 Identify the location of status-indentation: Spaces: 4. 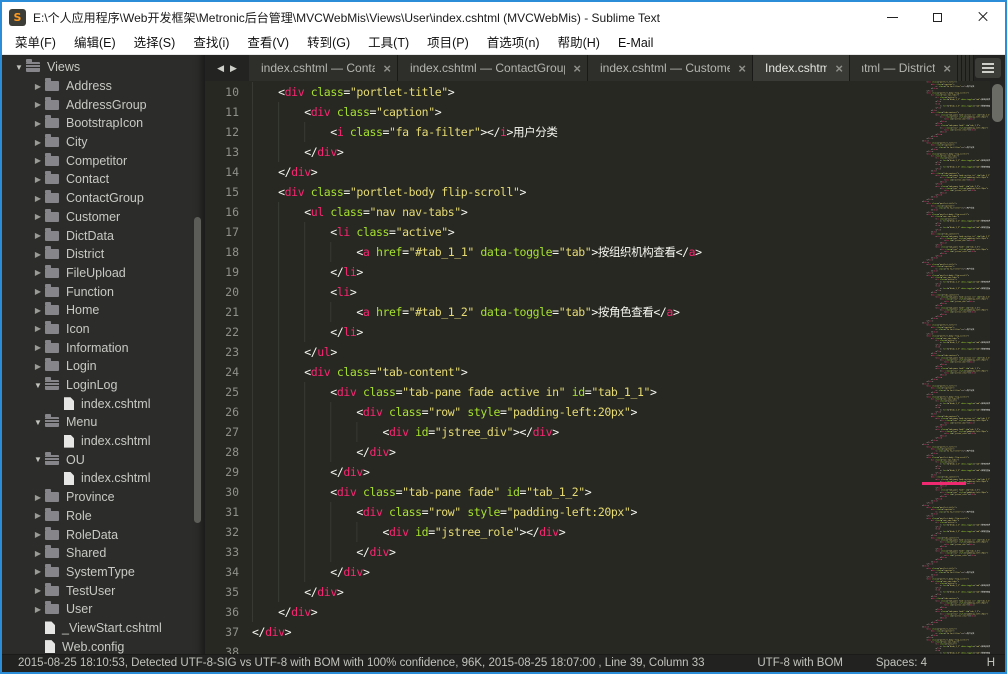
(901, 663).